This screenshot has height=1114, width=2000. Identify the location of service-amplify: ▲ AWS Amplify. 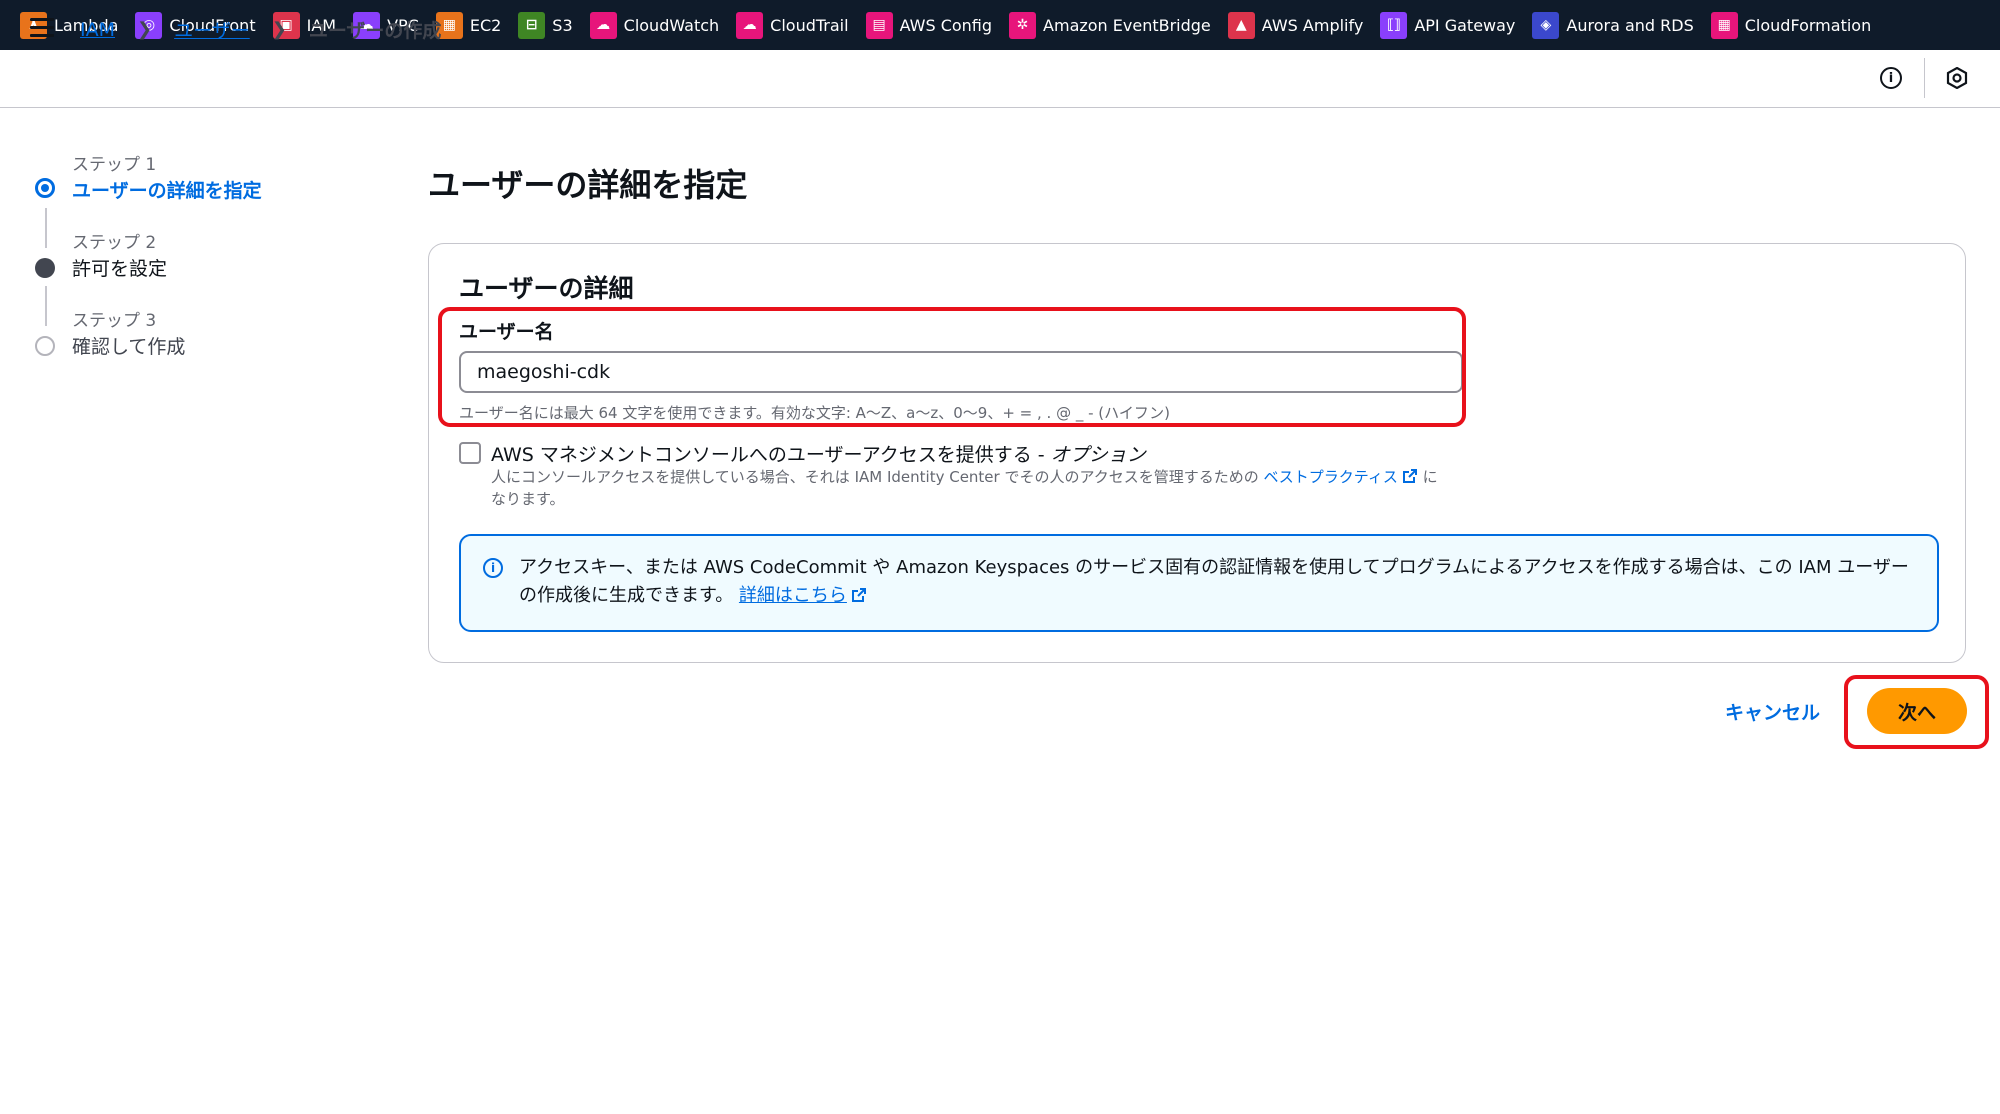
(1299, 25).